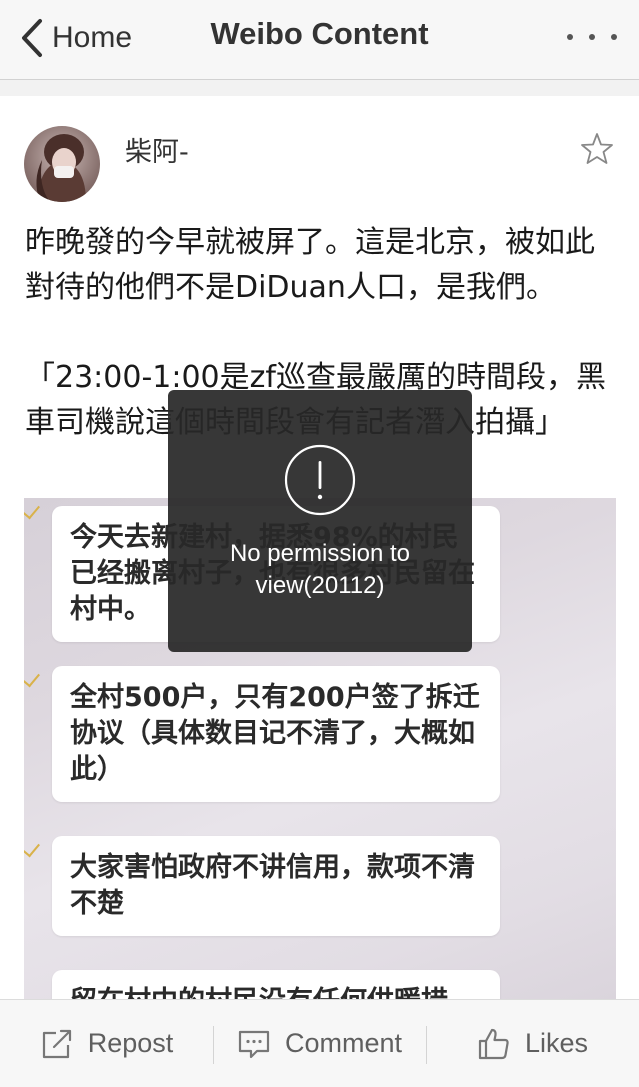  I want to click on comment-button: Comment, so click(319, 1043).